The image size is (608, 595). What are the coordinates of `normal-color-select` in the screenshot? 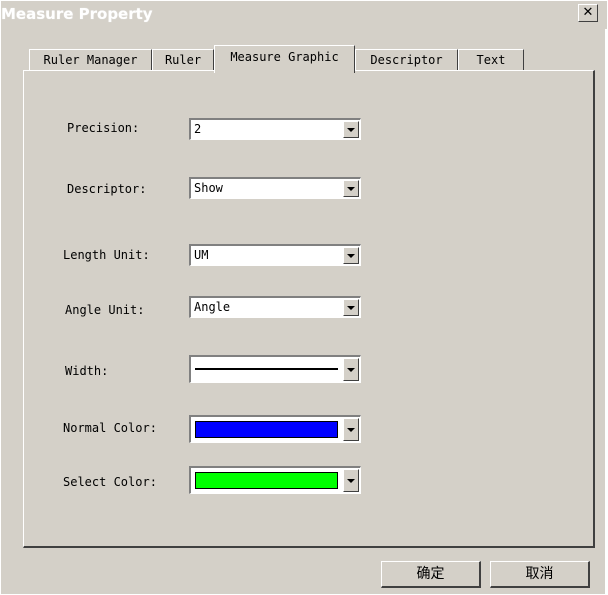 It's located at (275, 429).